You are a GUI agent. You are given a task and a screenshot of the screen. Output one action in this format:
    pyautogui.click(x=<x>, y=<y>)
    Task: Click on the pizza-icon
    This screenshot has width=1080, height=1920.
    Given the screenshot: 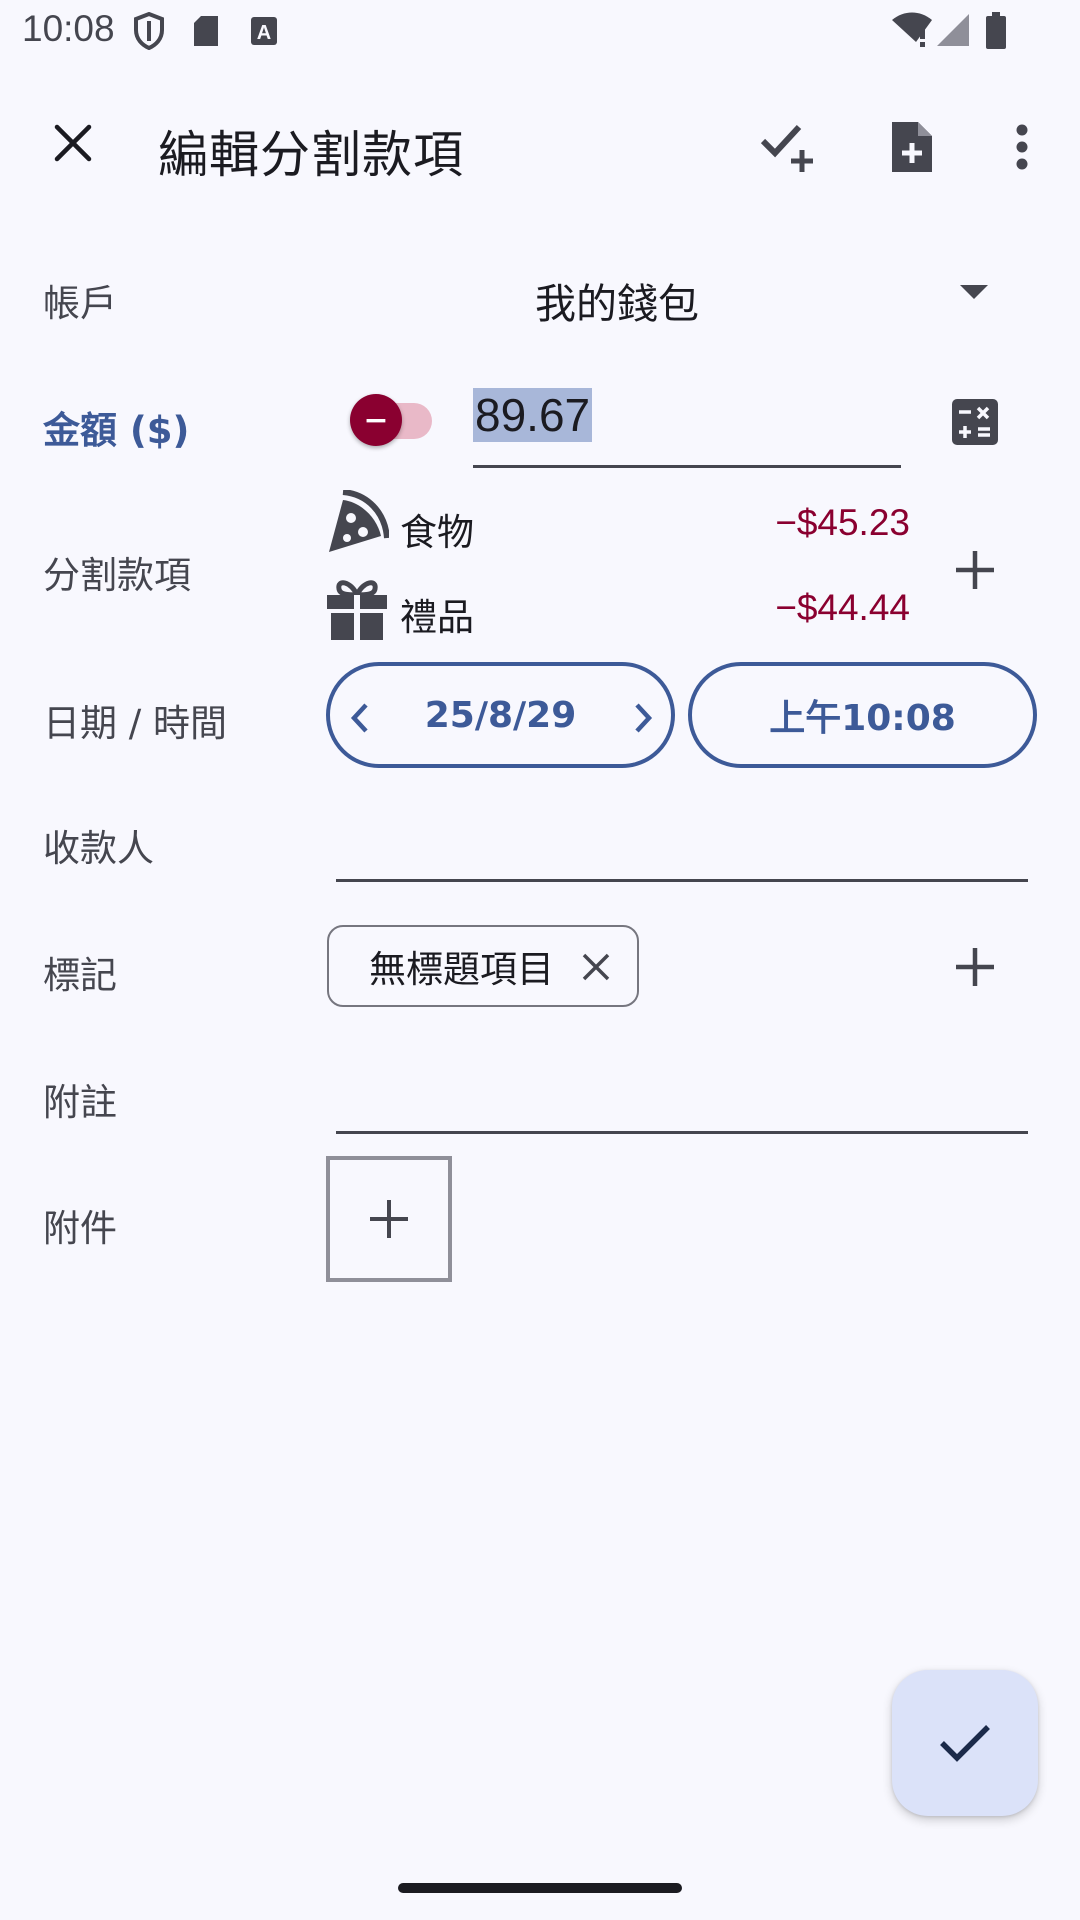 What is the action you would take?
    pyautogui.click(x=359, y=521)
    